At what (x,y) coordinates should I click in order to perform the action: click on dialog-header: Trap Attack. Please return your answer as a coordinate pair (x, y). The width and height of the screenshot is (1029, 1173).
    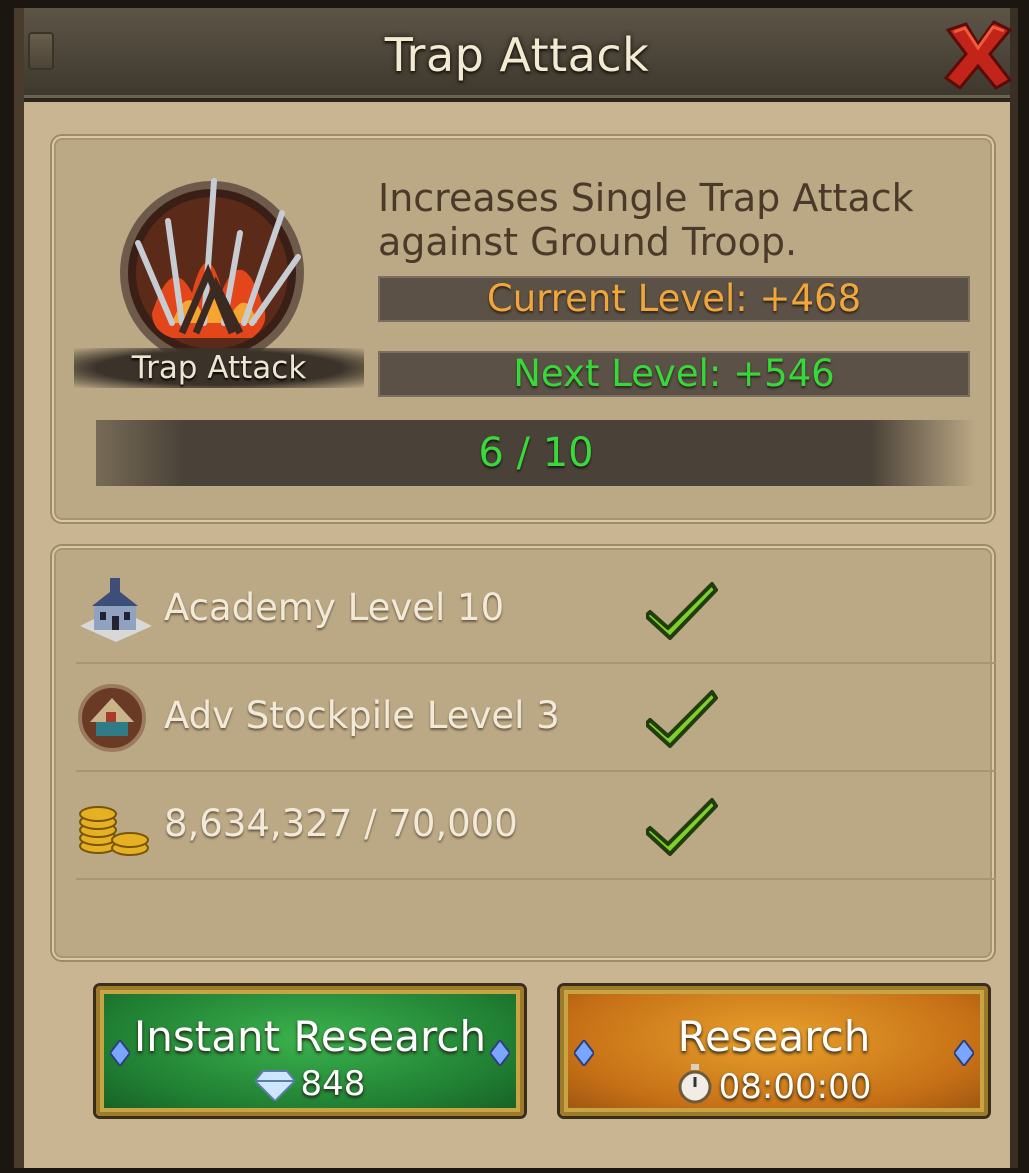
    Looking at the image, I should click on (518, 55).